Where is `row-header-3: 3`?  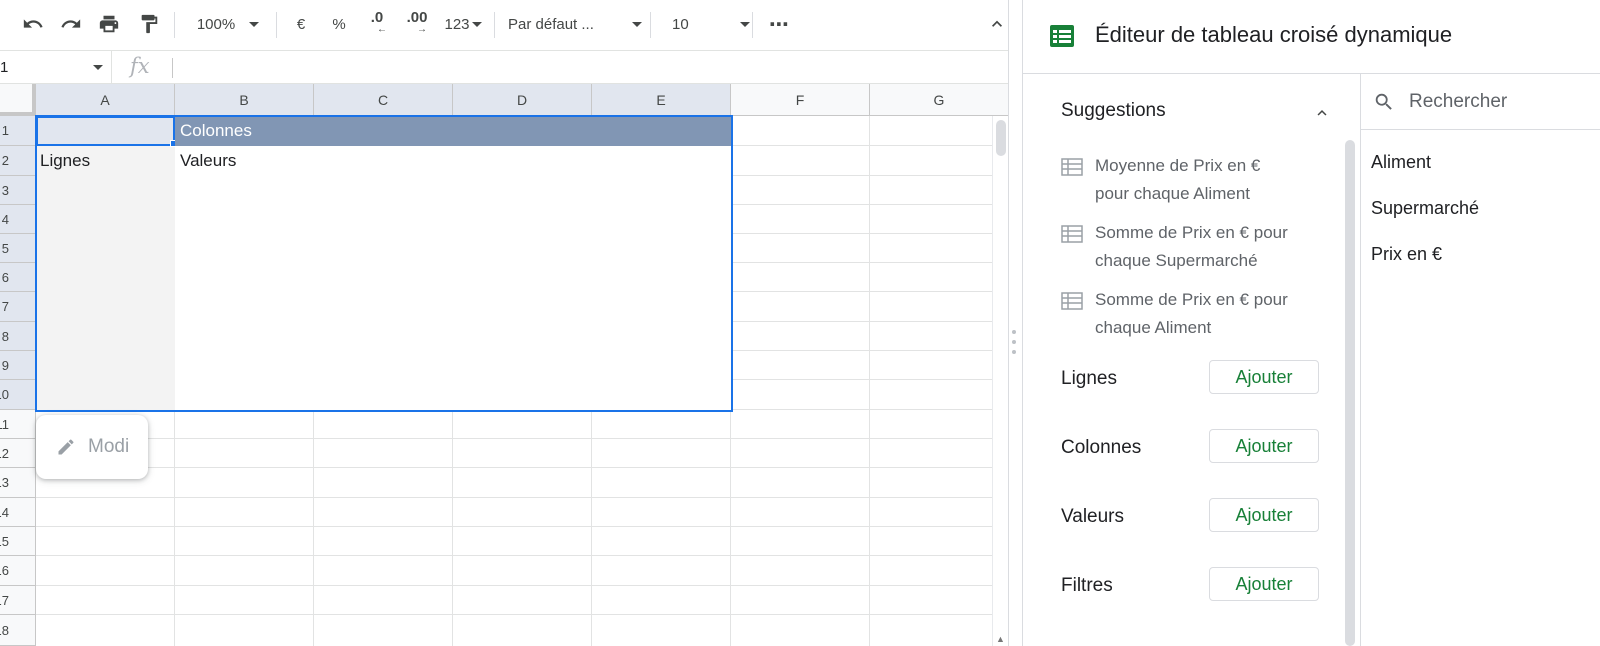
row-header-3: 3 is located at coordinates (18, 190).